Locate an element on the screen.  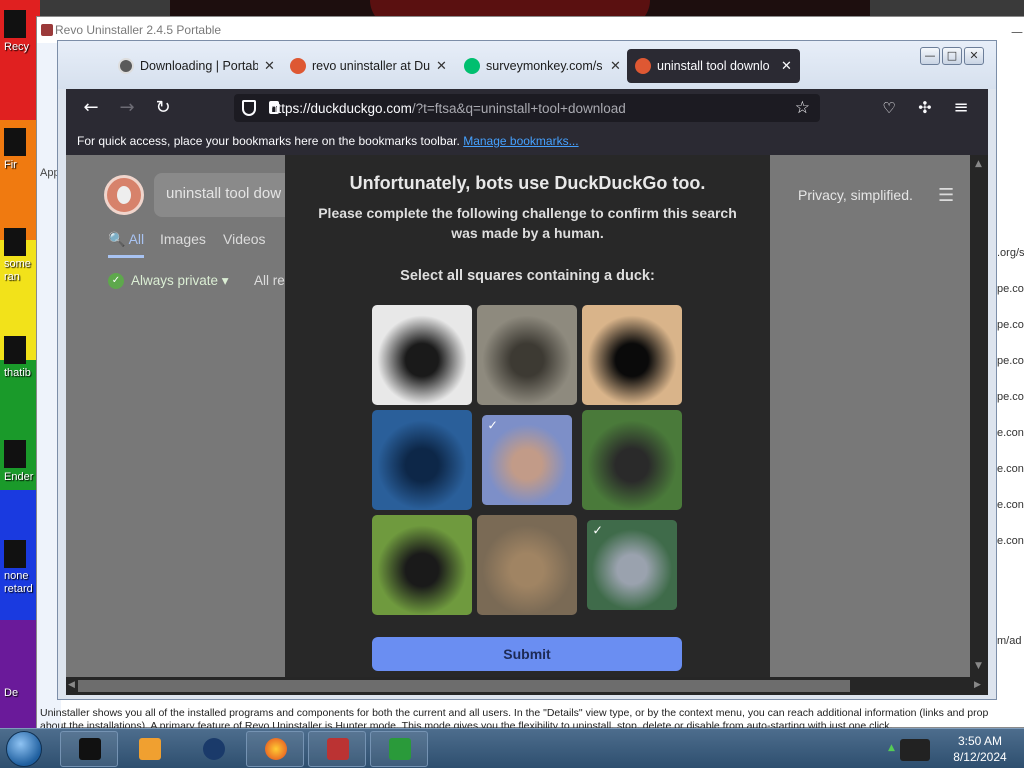
tab-images: Images is located at coordinates (183, 239).